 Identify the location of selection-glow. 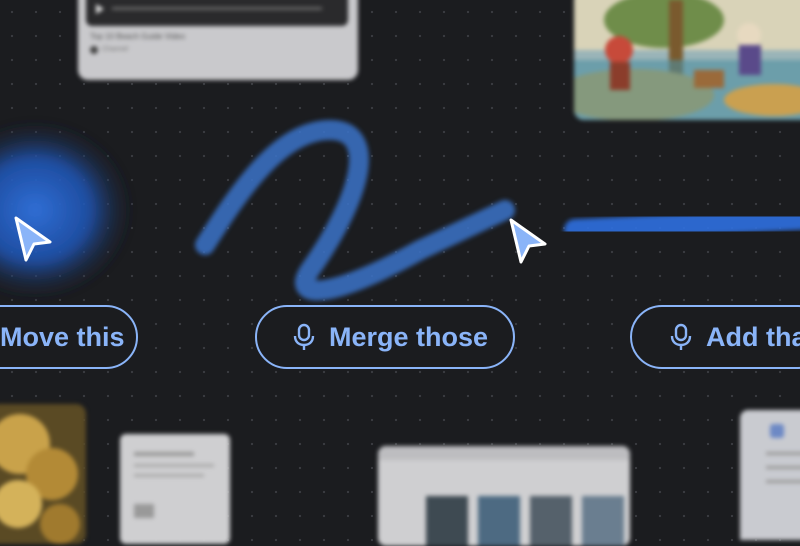
(67, 210).